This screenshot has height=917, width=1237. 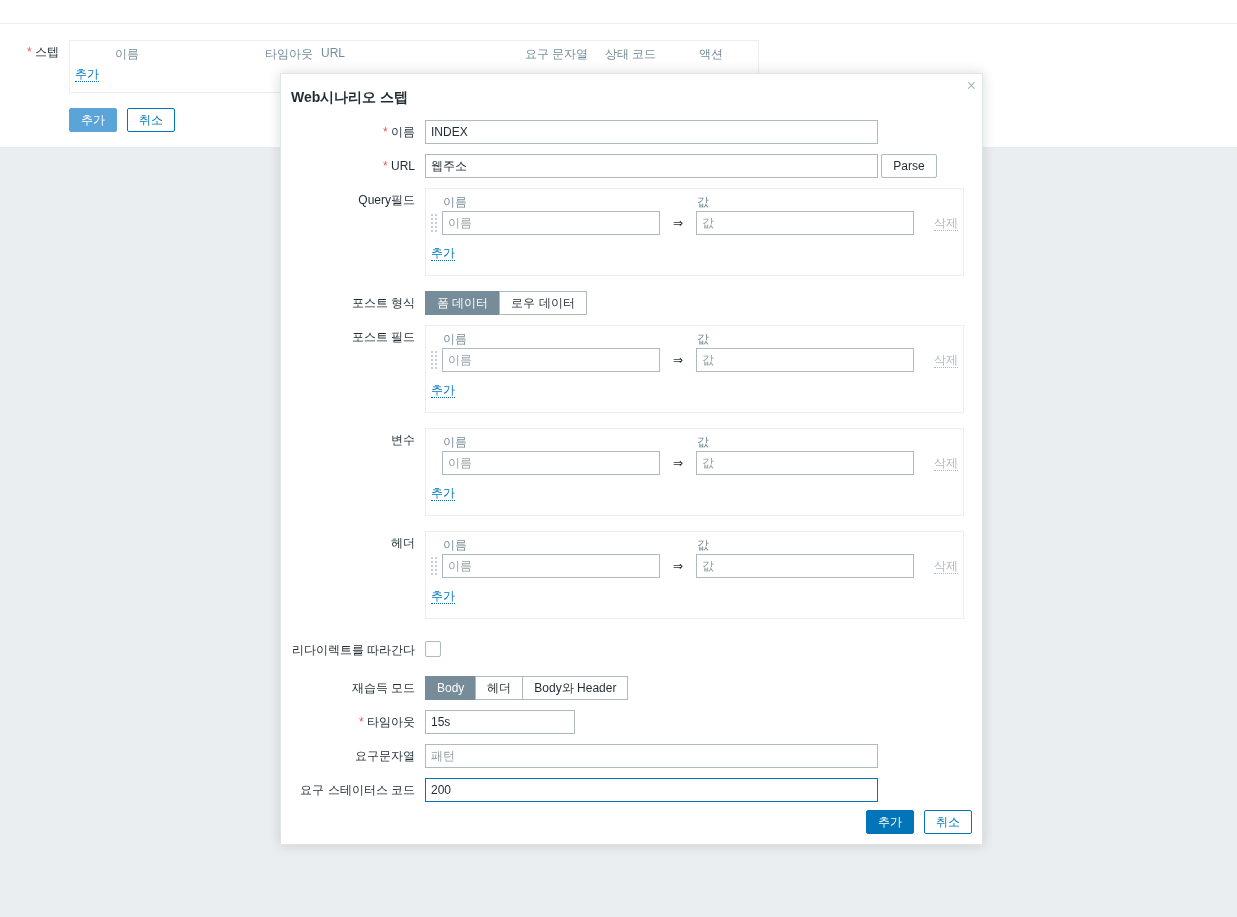 I want to click on input-field: 웹주소, so click(x=651, y=166).